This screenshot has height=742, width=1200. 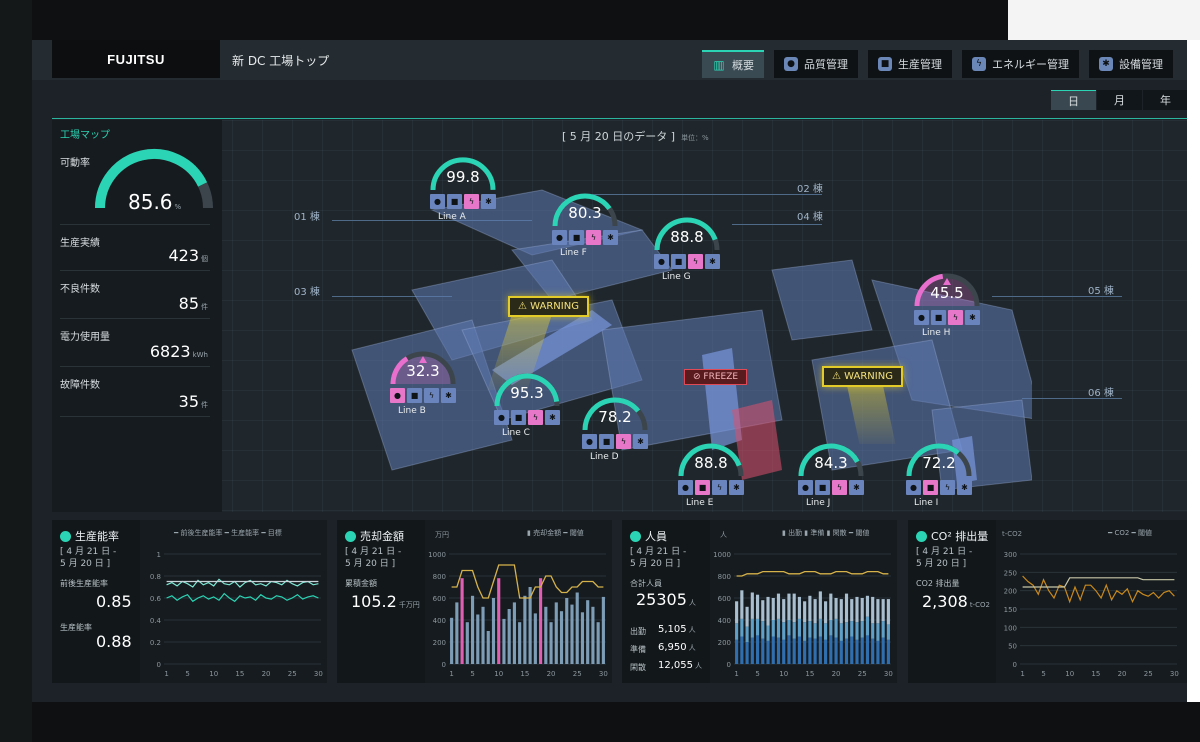 What do you see at coordinates (1165, 100) in the screenshot?
I see `period-year-button: 年` at bounding box center [1165, 100].